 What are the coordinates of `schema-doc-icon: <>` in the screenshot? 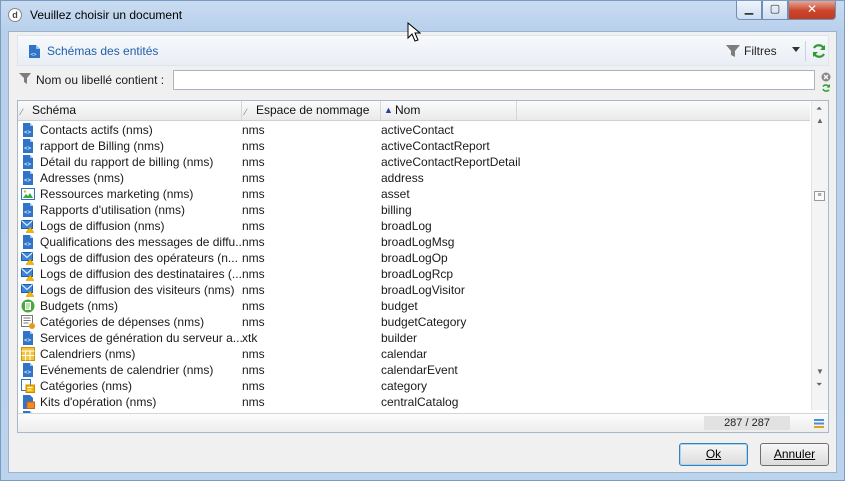 It's located at (28, 242).